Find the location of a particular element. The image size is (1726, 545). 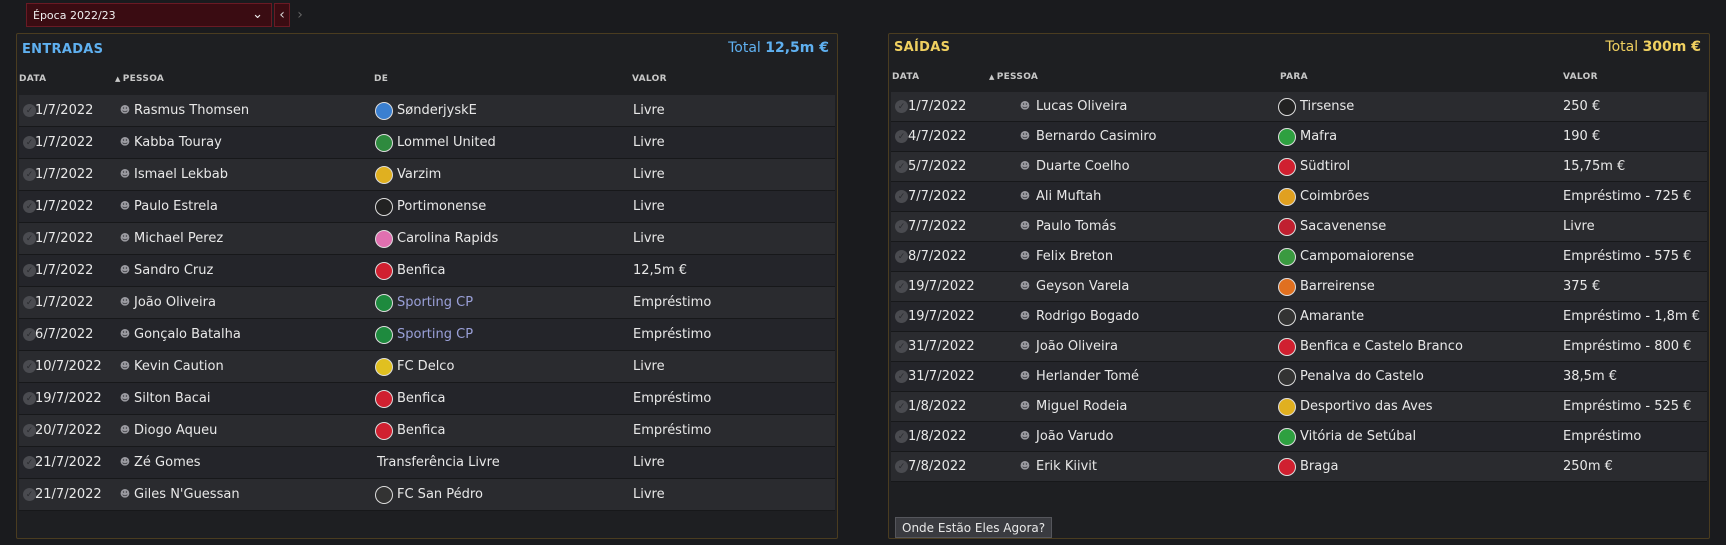

person-icon: ☻ is located at coordinates (125, 334).